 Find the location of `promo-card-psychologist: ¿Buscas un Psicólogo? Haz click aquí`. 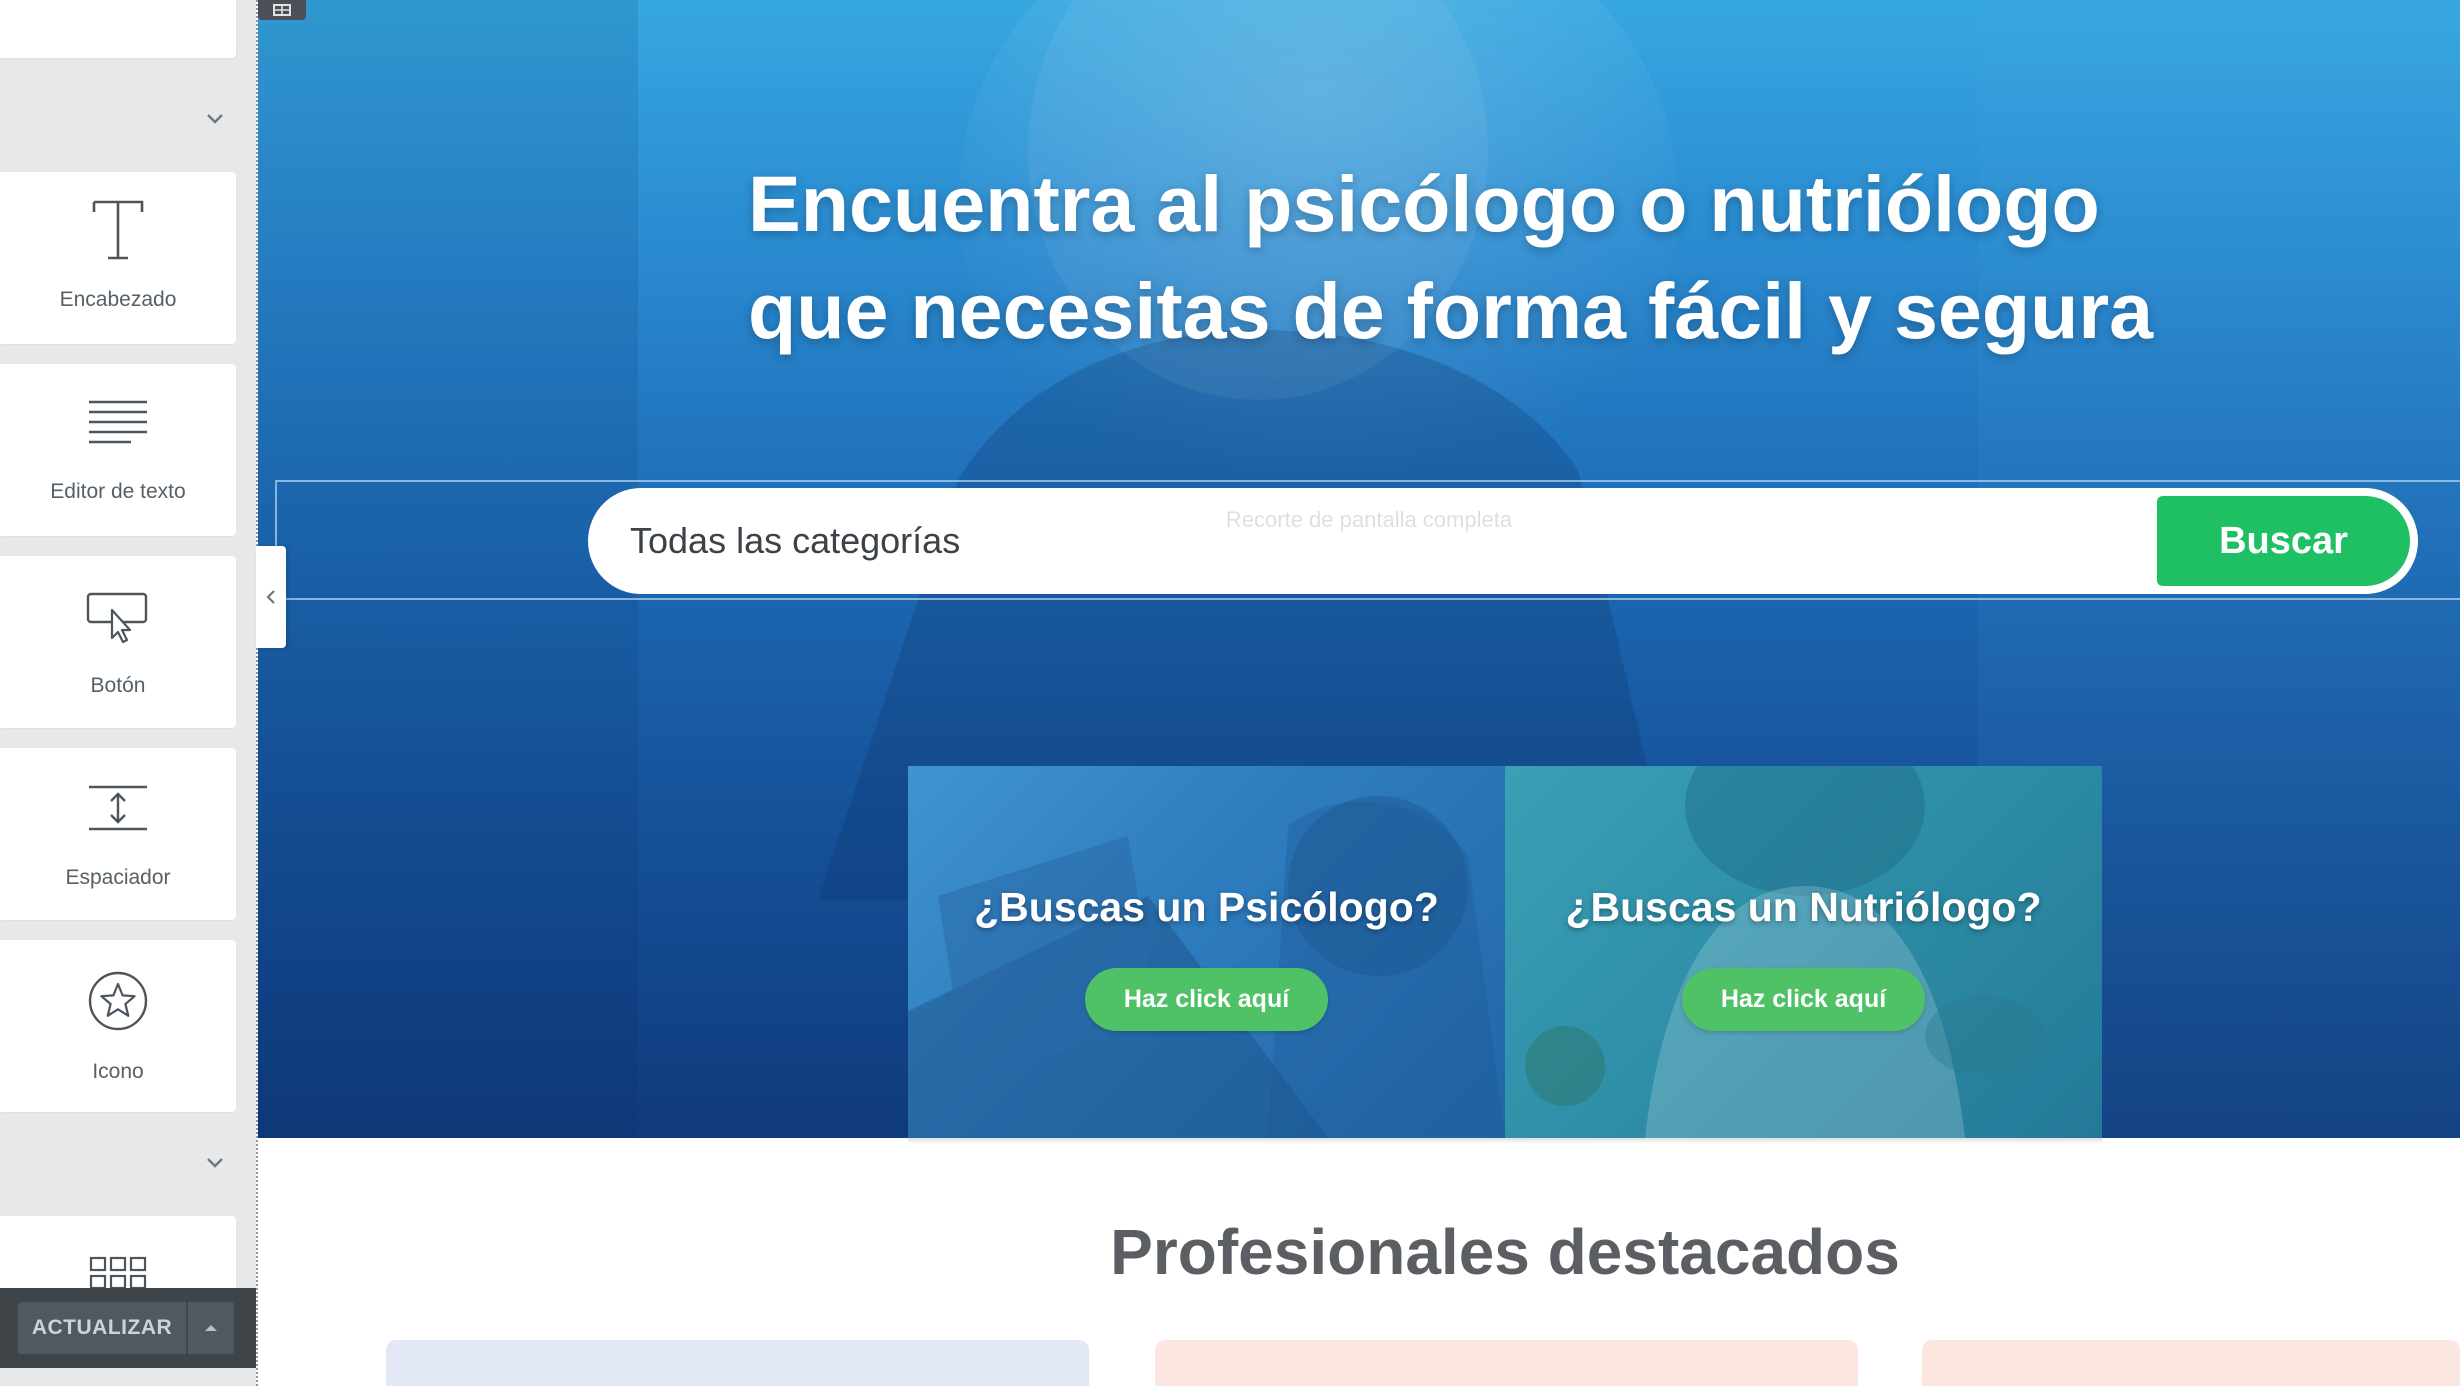

promo-card-psychologist: ¿Buscas un Psicólogo? Haz click aquí is located at coordinates (1206, 952).